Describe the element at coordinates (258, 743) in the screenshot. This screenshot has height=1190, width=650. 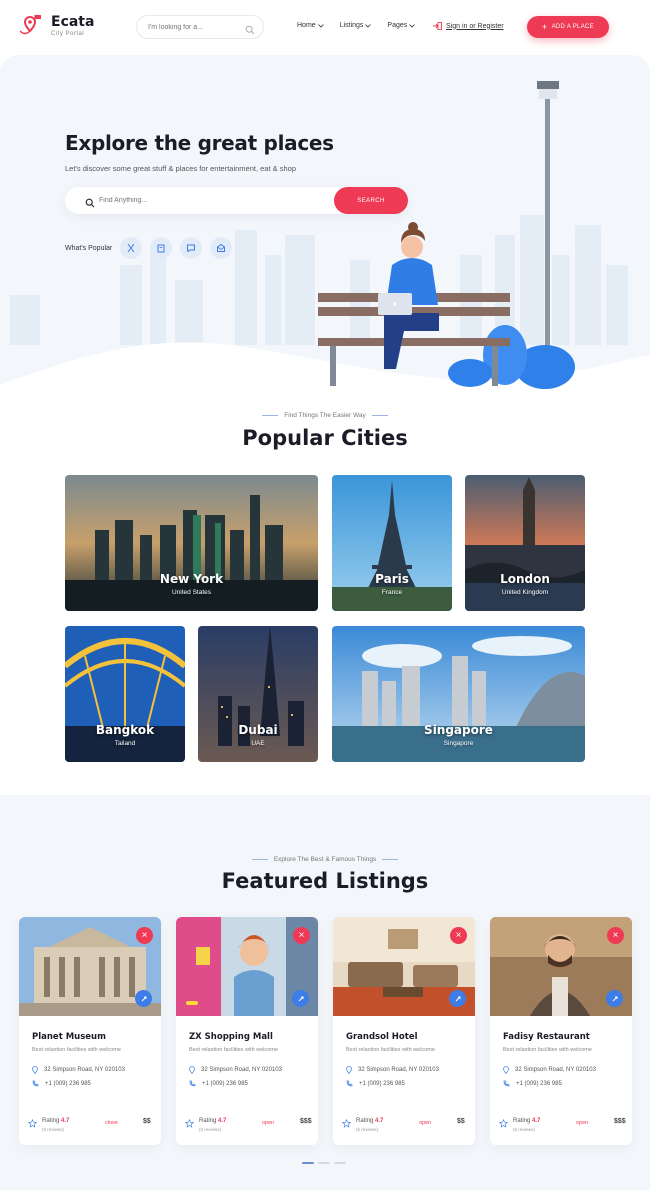
I see `city-country: UAE` at that location.